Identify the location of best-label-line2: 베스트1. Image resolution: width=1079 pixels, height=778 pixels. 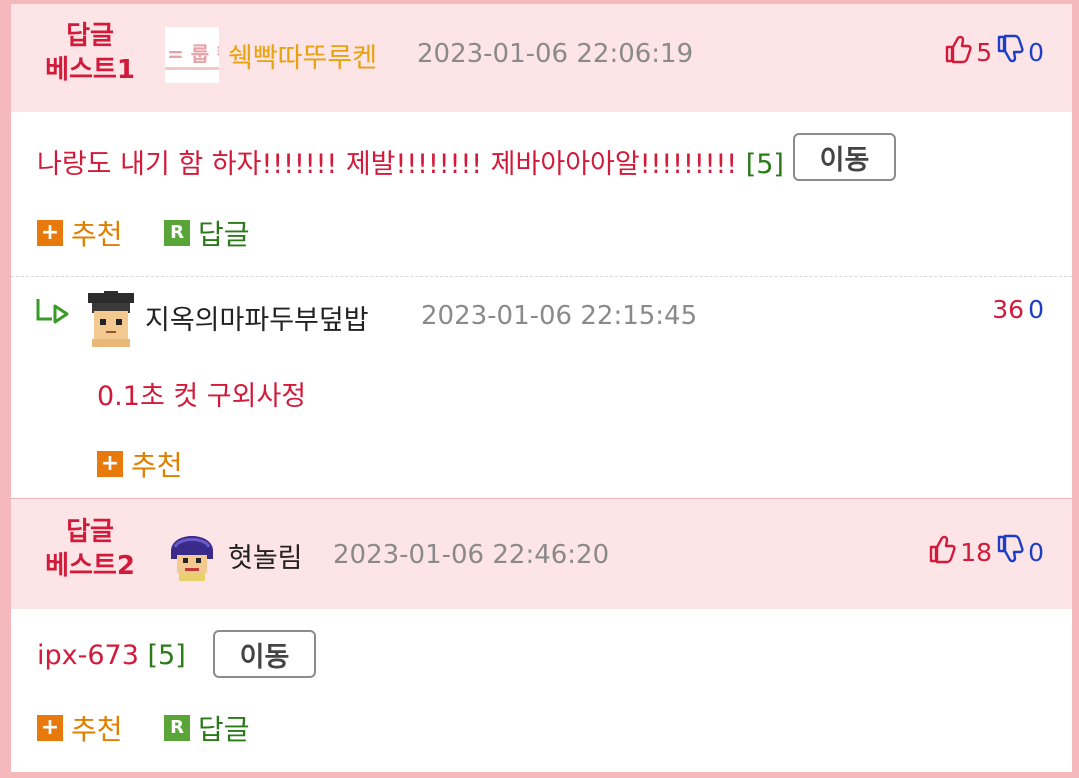
(90, 70).